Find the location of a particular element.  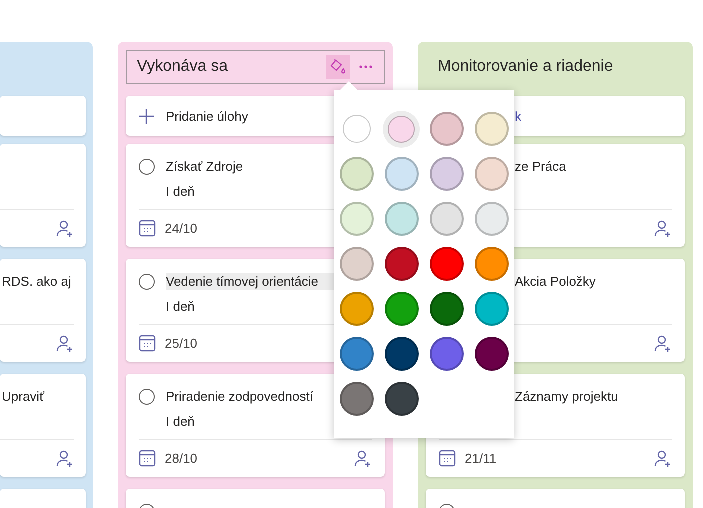

task-title: RDS. ako aj is located at coordinates (37, 281).